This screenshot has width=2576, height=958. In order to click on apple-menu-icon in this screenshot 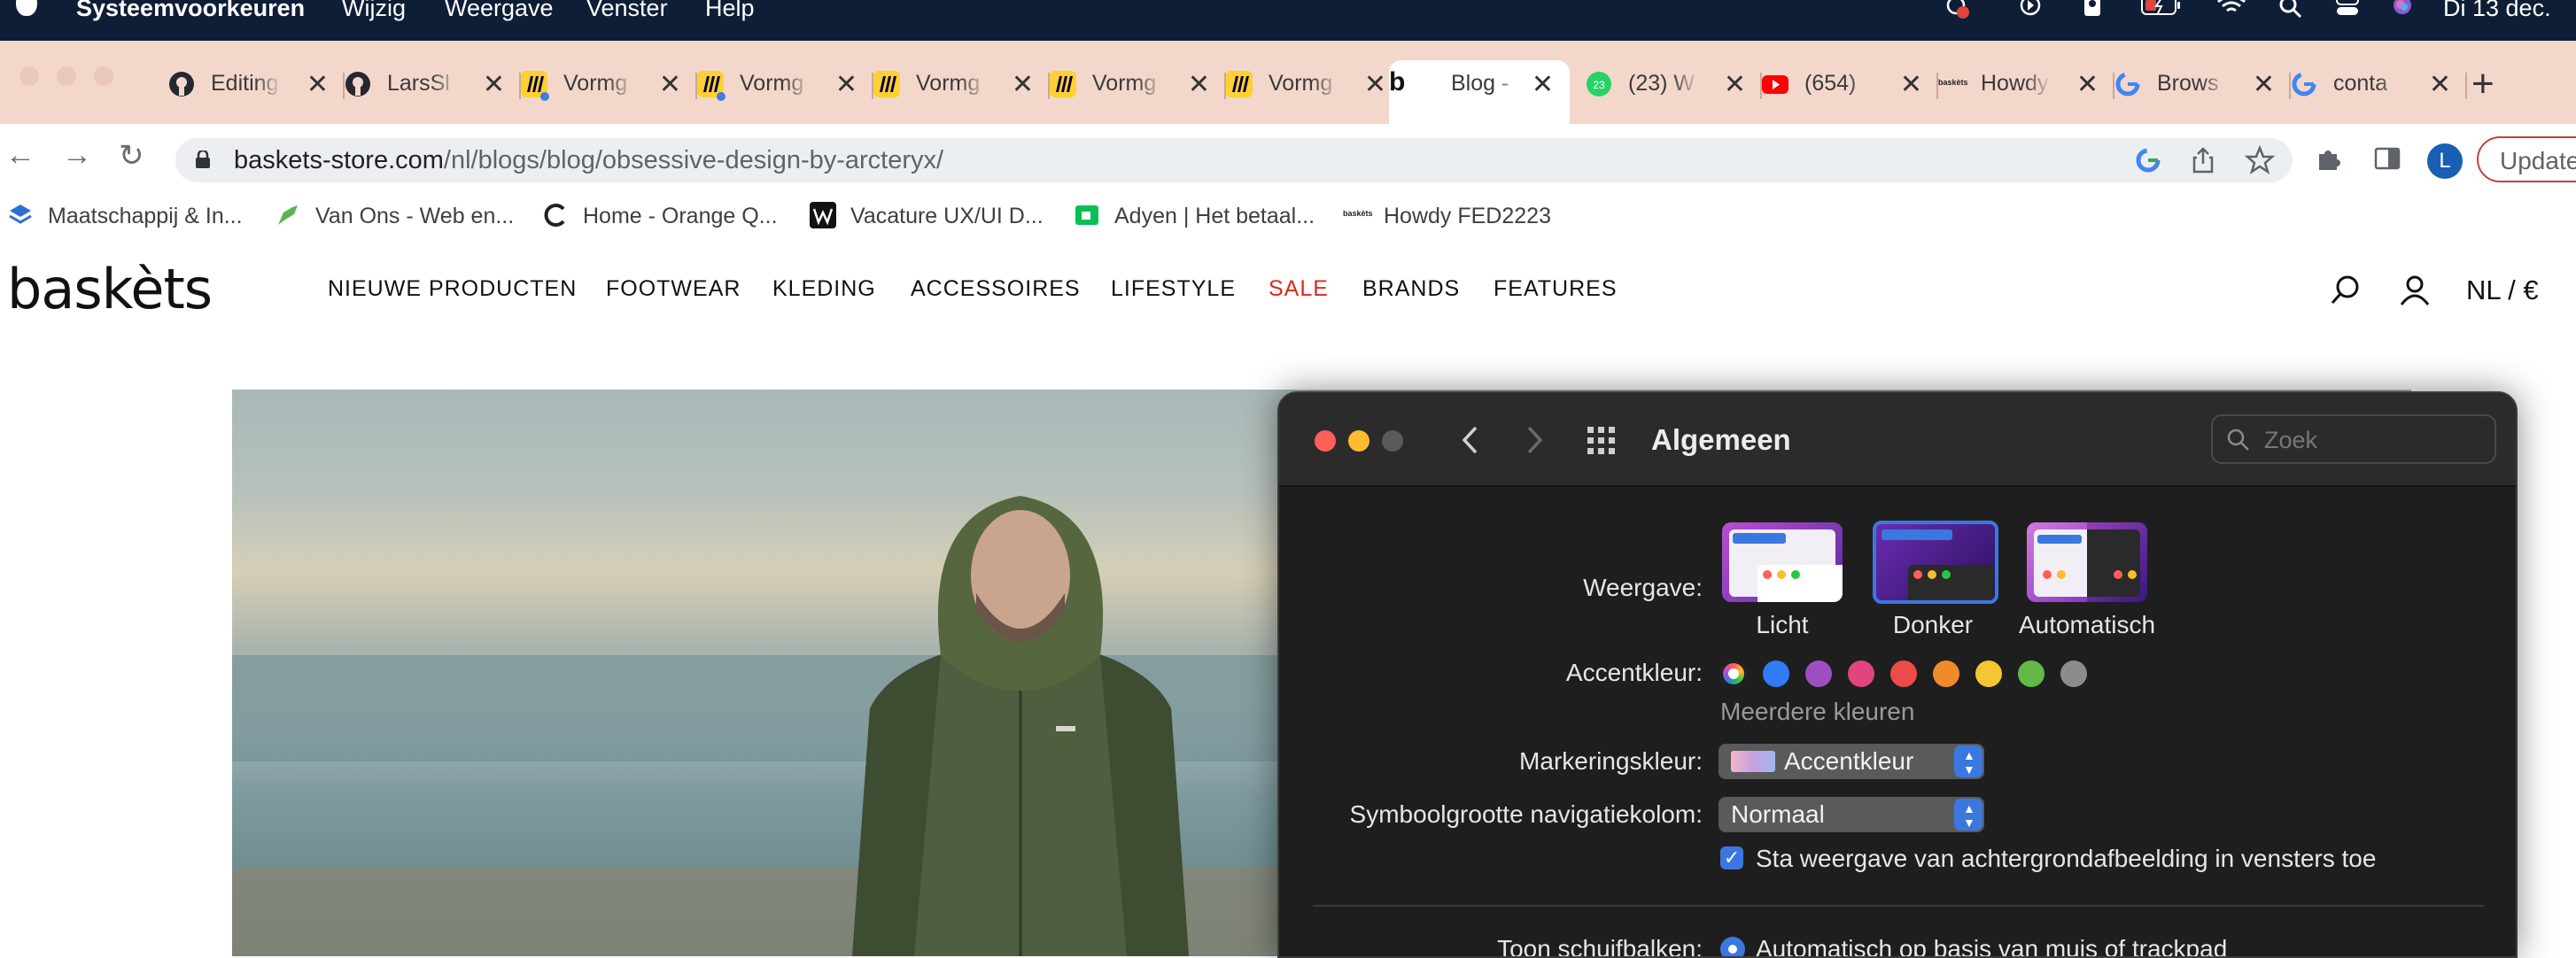, I will do `click(26, 8)`.